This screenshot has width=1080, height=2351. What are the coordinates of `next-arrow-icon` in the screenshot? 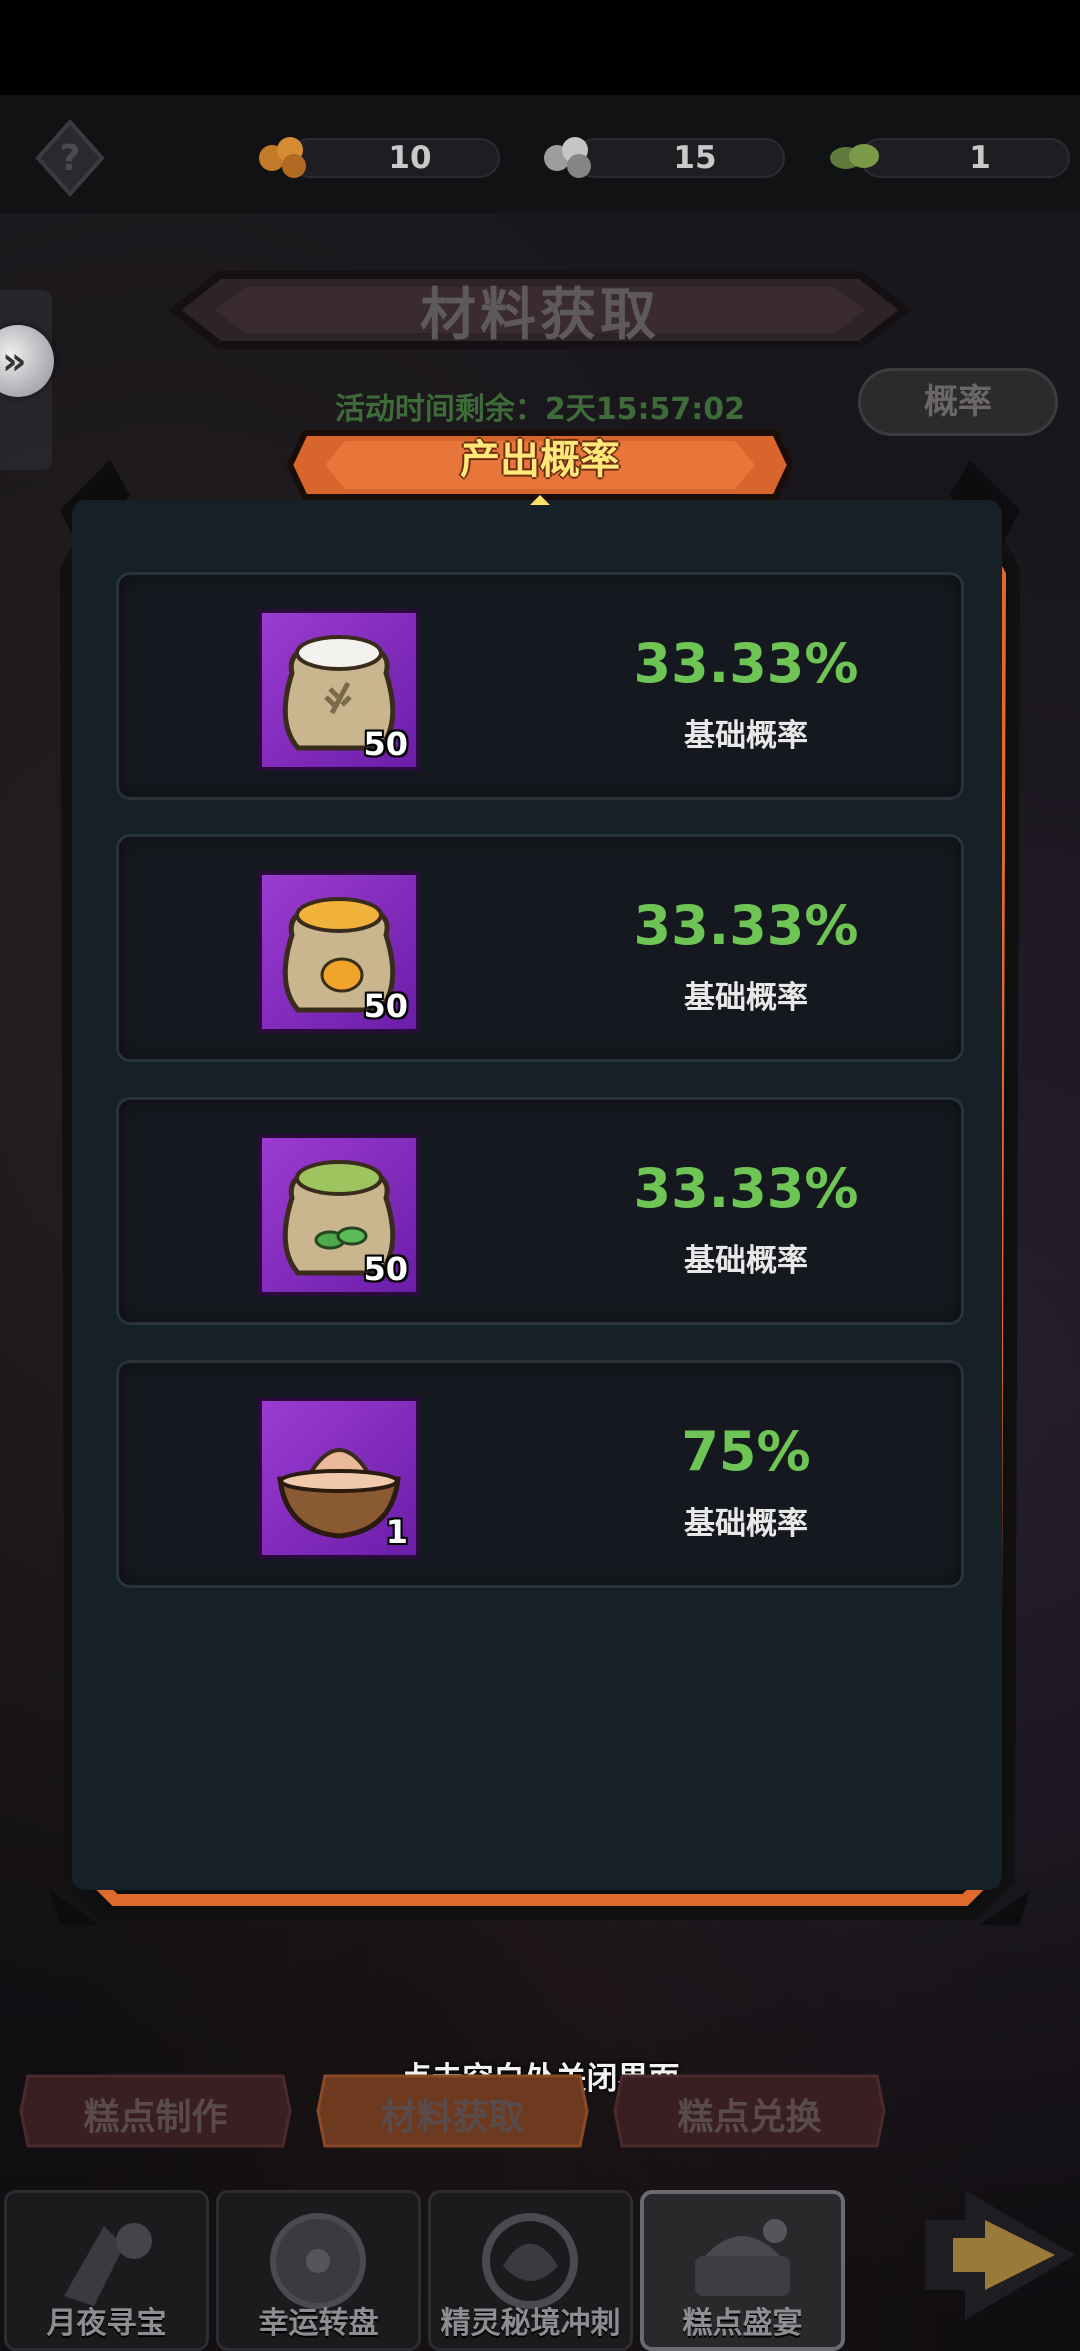 It's located at (1002, 2255).